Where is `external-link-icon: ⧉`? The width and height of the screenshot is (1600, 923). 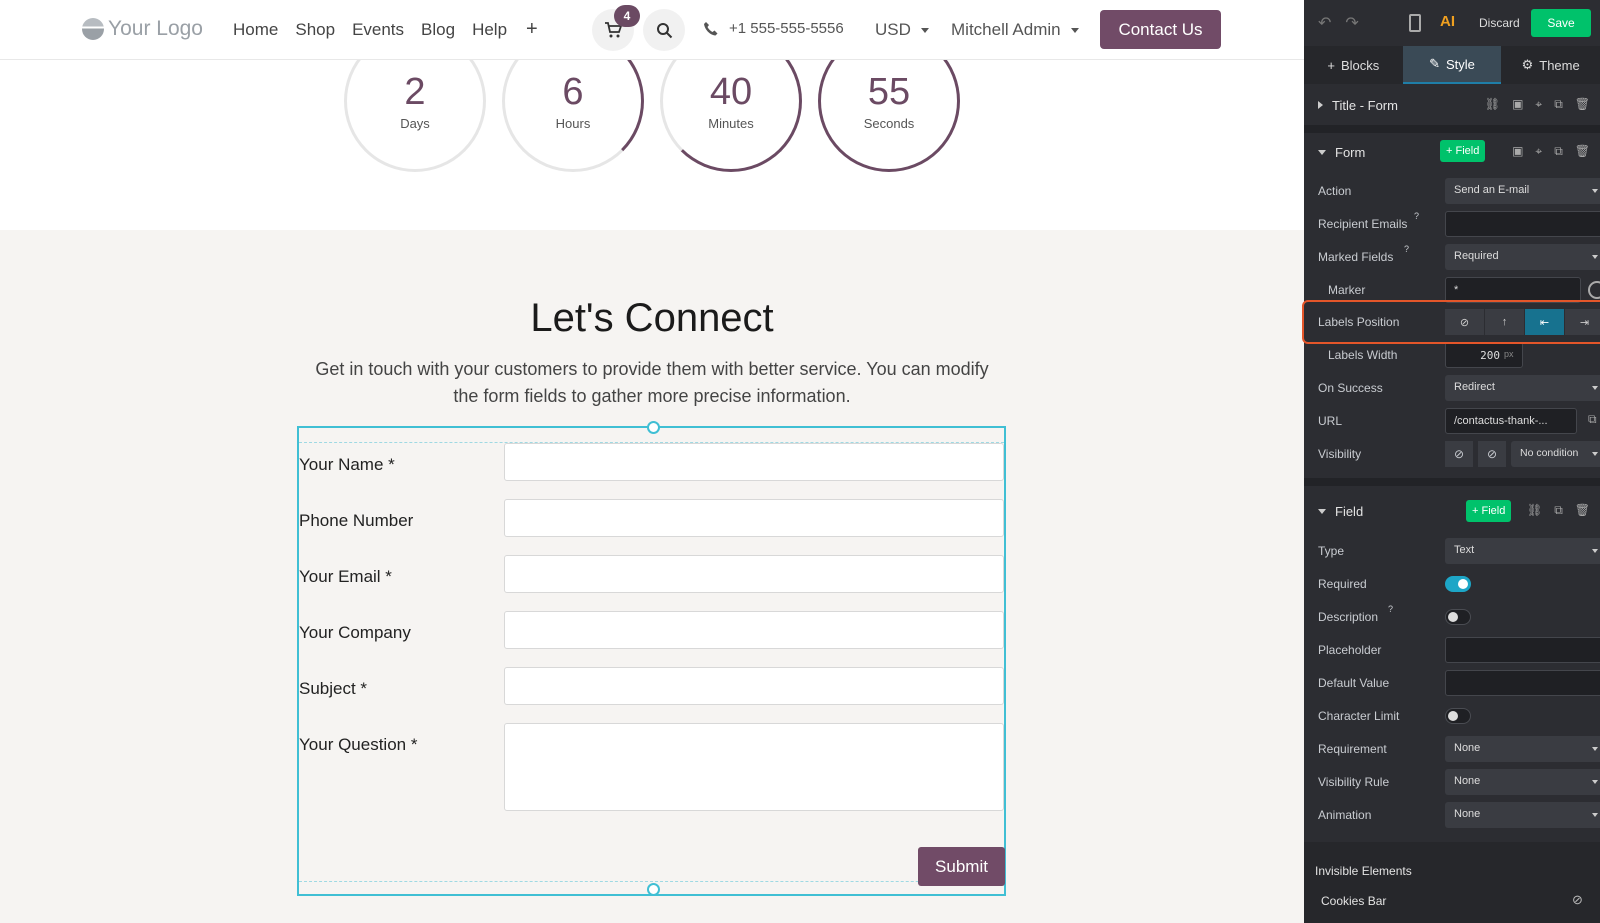
external-link-icon: ⧉ is located at coordinates (1592, 419).